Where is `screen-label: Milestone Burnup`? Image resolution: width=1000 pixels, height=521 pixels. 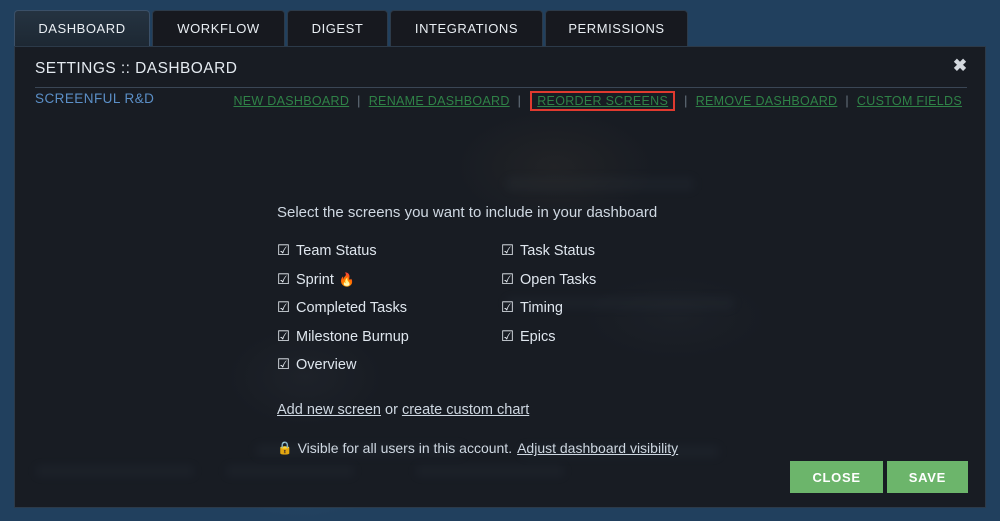
screen-label: Milestone Burnup is located at coordinates (352, 336).